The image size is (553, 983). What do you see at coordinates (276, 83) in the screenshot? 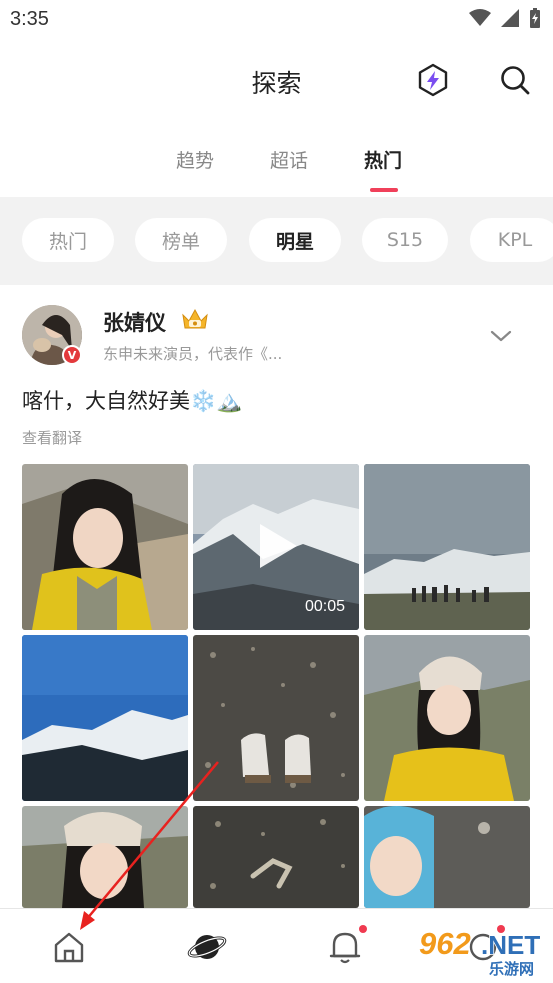
I see `page-title: 探索` at bounding box center [276, 83].